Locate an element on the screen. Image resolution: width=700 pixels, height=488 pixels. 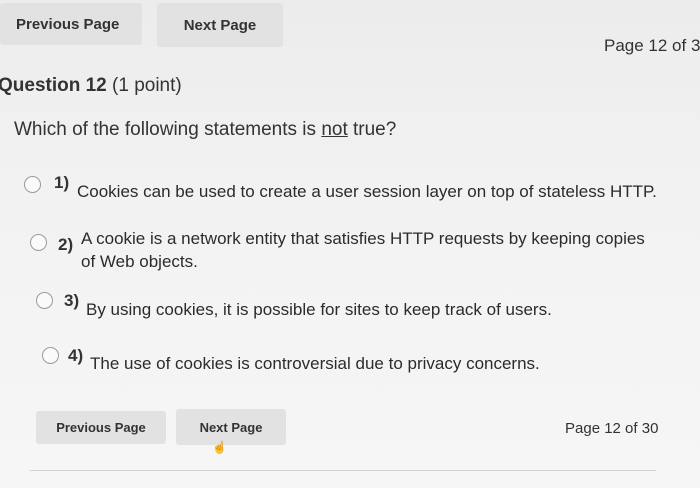
previous-page-button-top: Previous Page is located at coordinates (71, 24).